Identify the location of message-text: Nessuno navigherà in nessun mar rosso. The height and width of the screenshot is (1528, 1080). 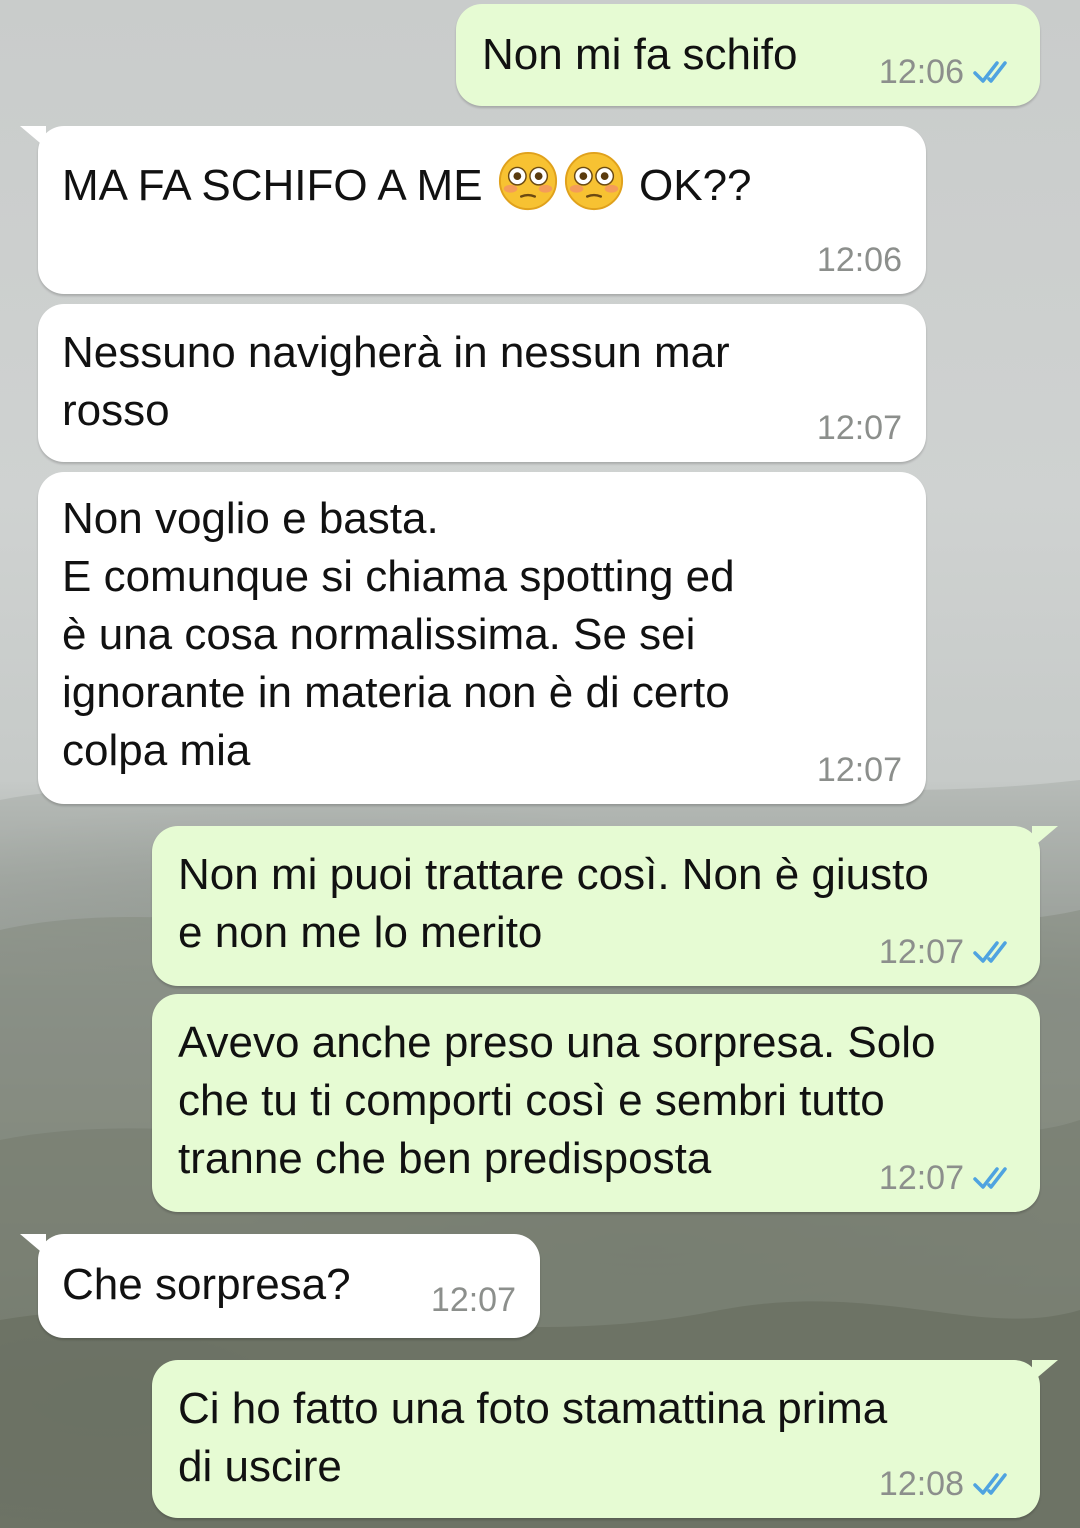
(396, 381).